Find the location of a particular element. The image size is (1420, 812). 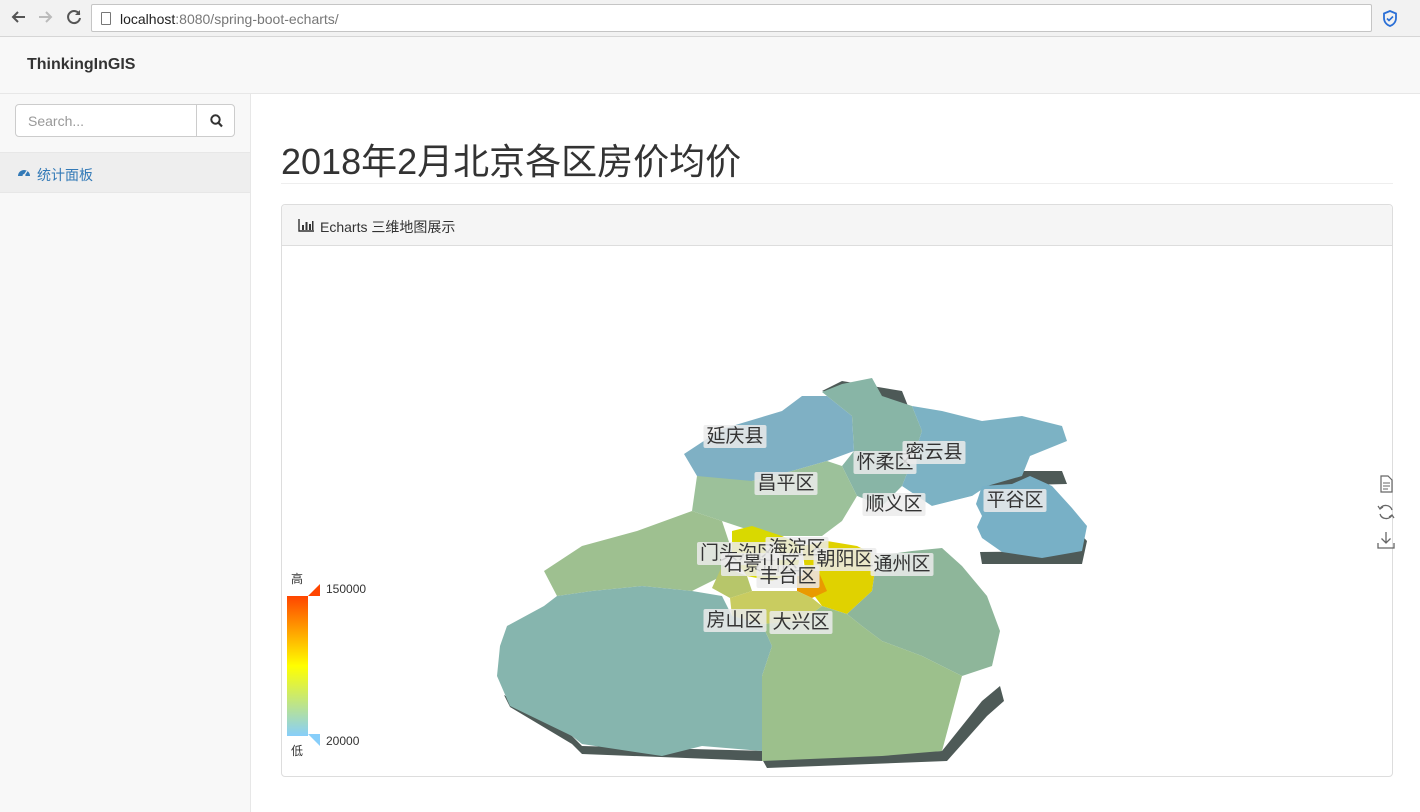

sidebar-item-dashboard: 统计面板 is located at coordinates (125, 172).